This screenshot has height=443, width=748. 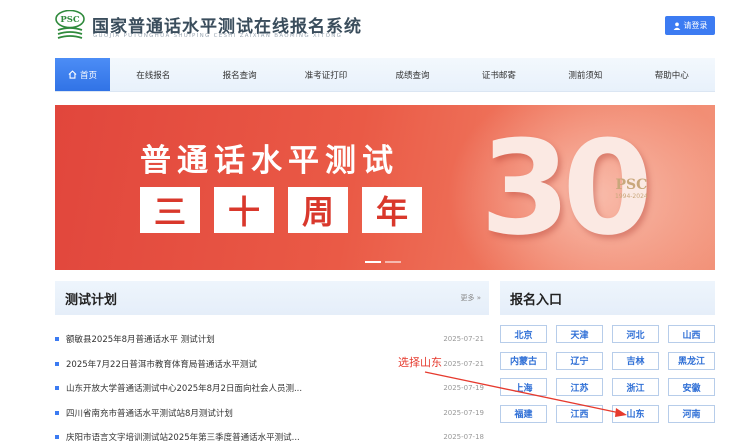 What do you see at coordinates (412, 74) in the screenshot?
I see `nav-score-query: 成绩查询` at bounding box center [412, 74].